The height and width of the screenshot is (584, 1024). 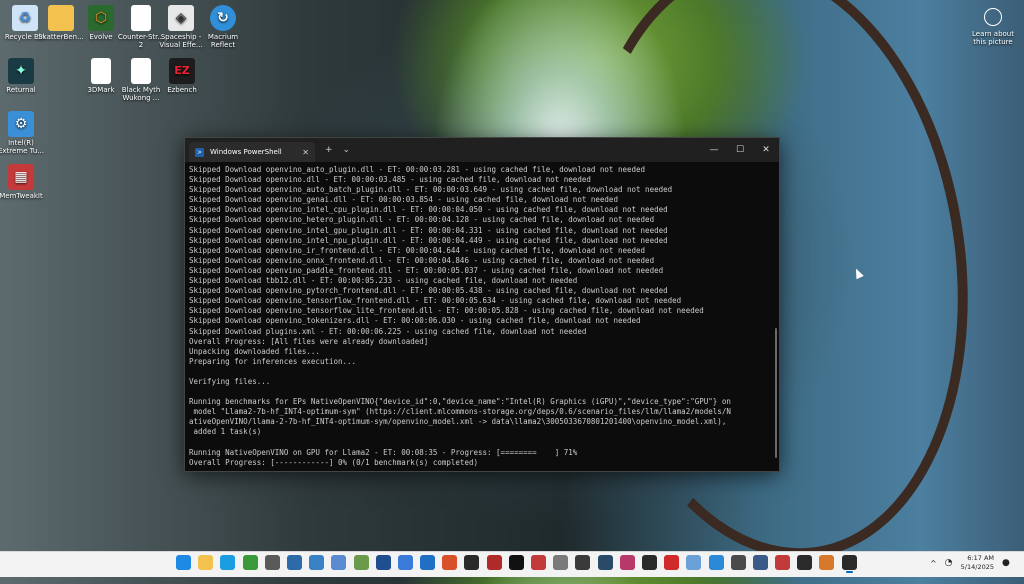 I want to click on folder-icon, so click(x=61, y=18).